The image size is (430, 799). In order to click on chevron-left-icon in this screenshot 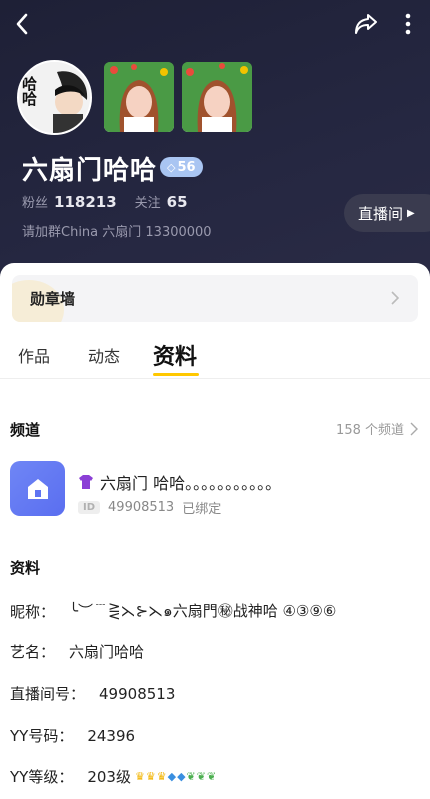, I will do `click(22, 24)`.